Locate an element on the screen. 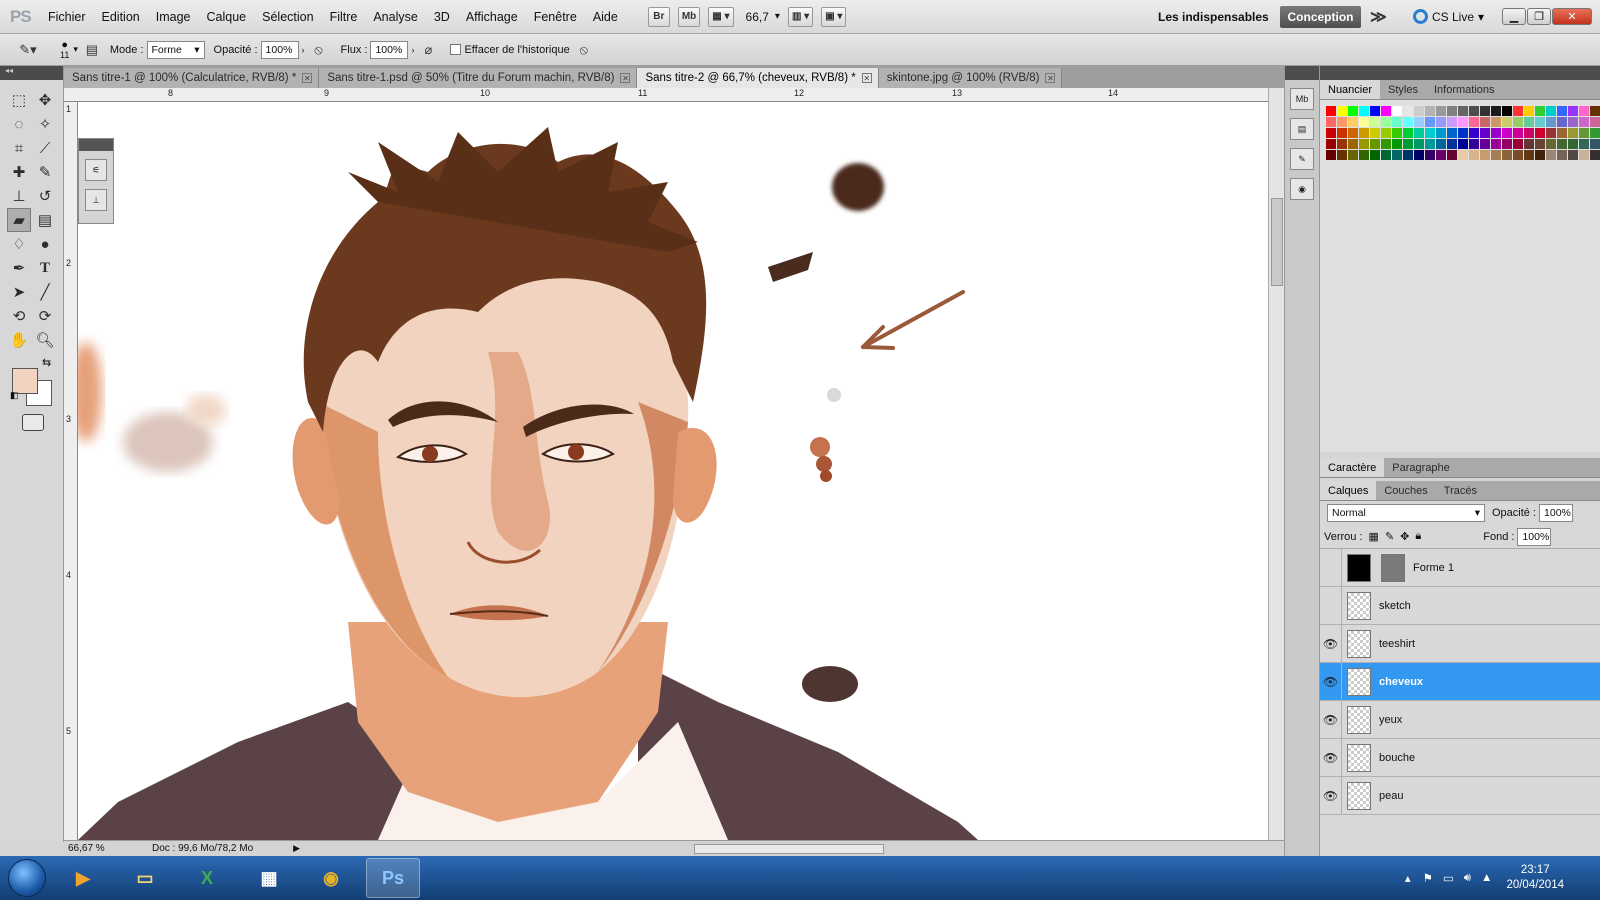  doc-tab-active: Sans titre-2 @ 66,7% (cheveux, RVB/8) * ✕ is located at coordinates (758, 78).